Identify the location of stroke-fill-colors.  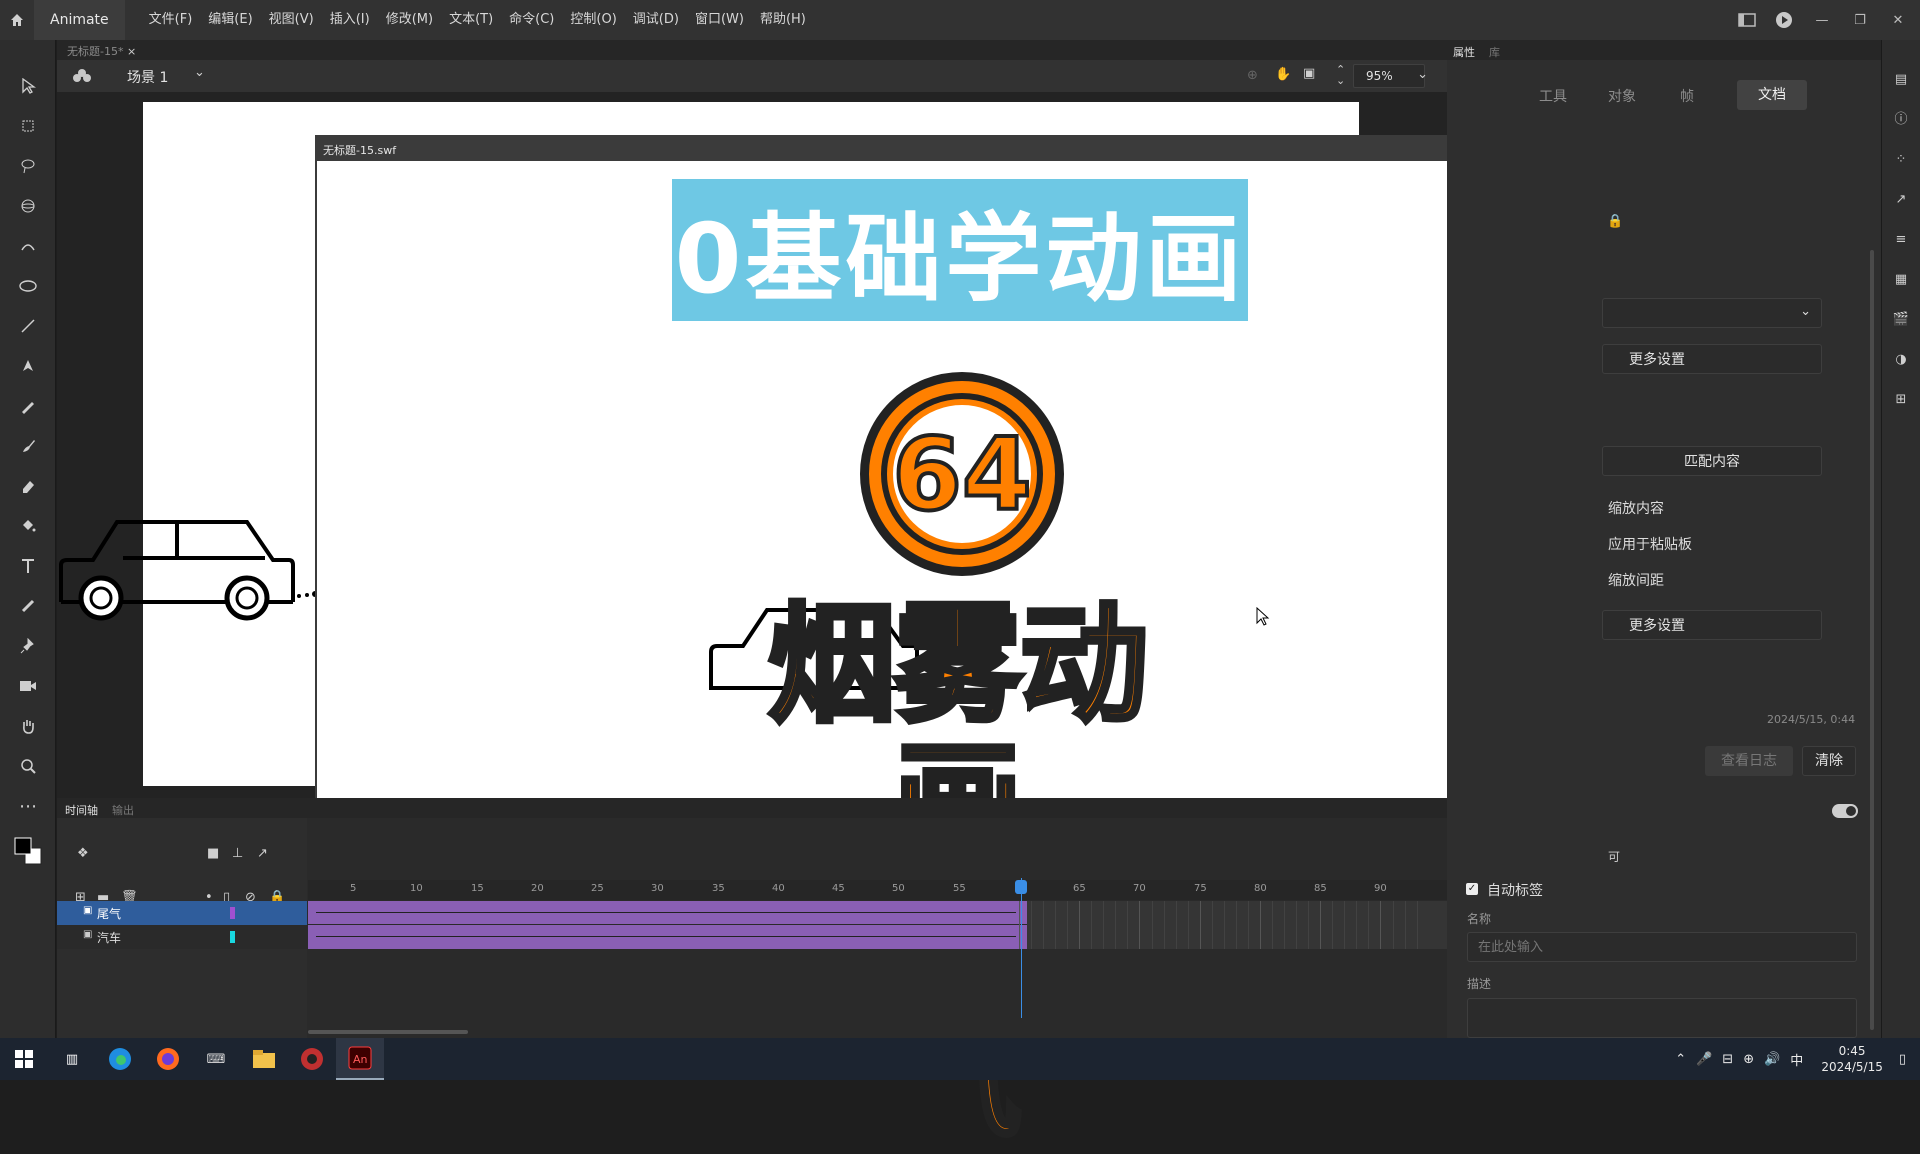
(28, 851).